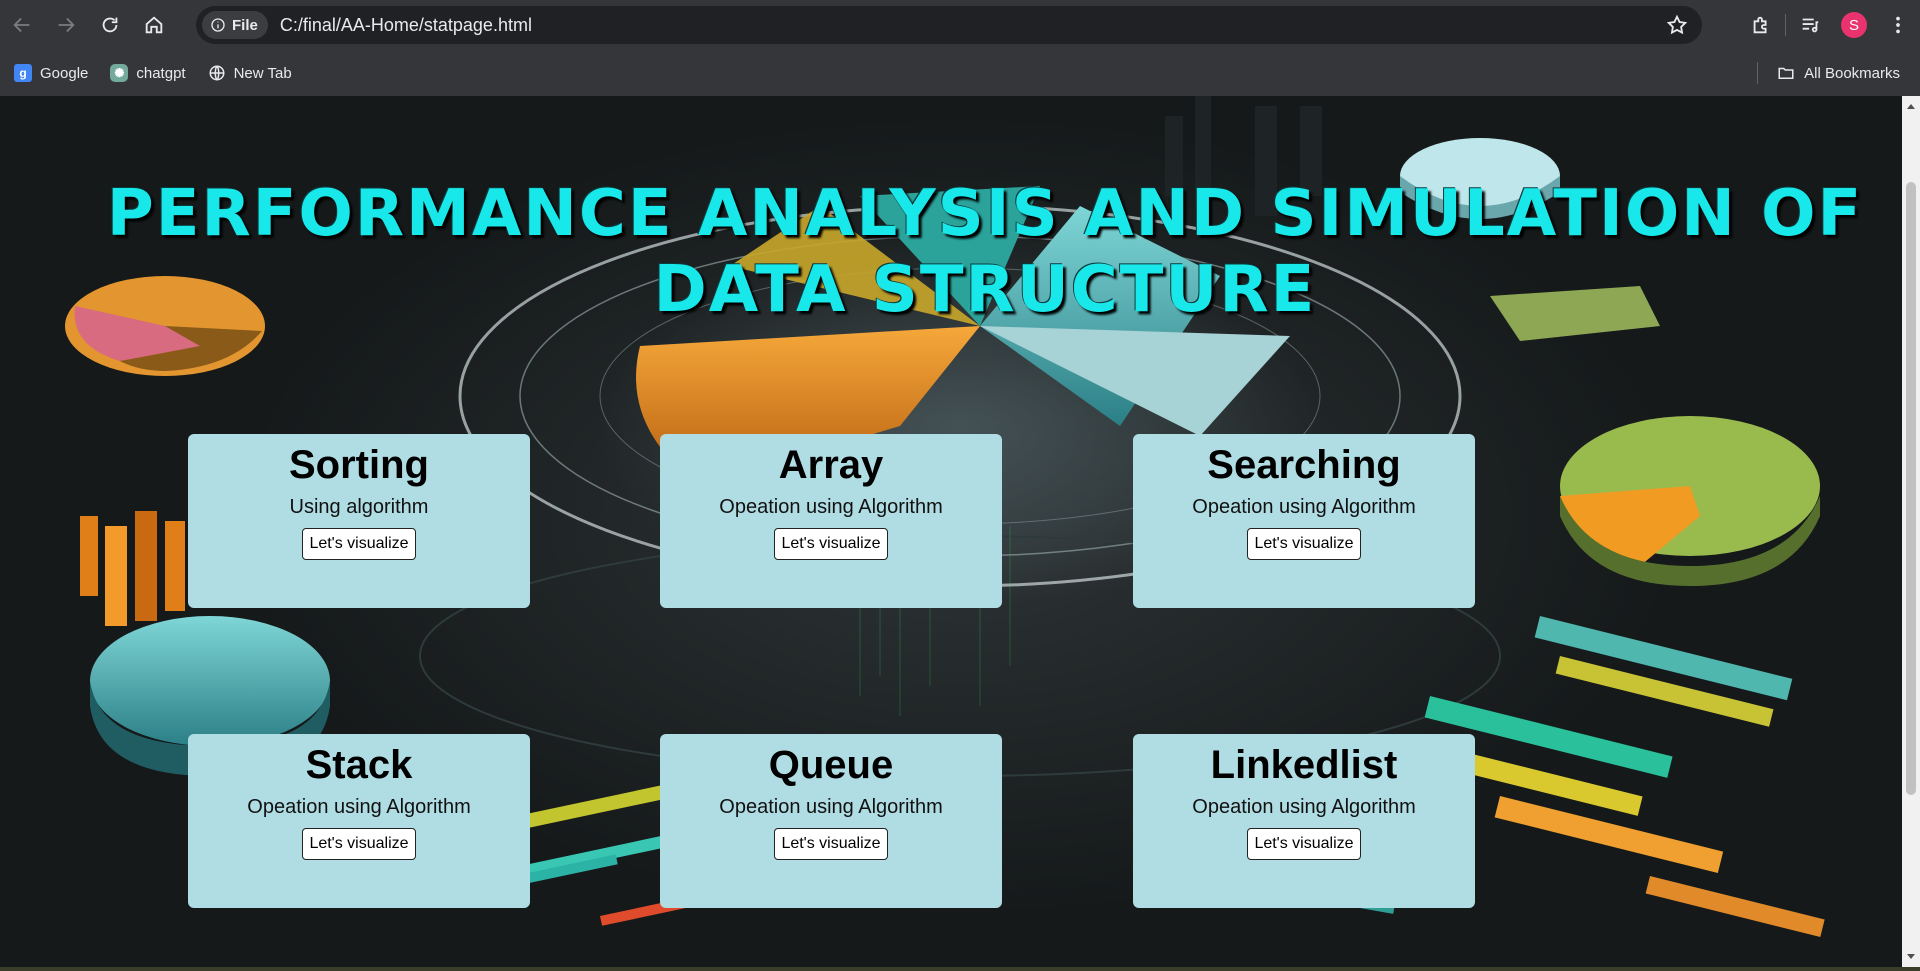  What do you see at coordinates (161, 73) in the screenshot?
I see `bookmark-label: chatgpt` at bounding box center [161, 73].